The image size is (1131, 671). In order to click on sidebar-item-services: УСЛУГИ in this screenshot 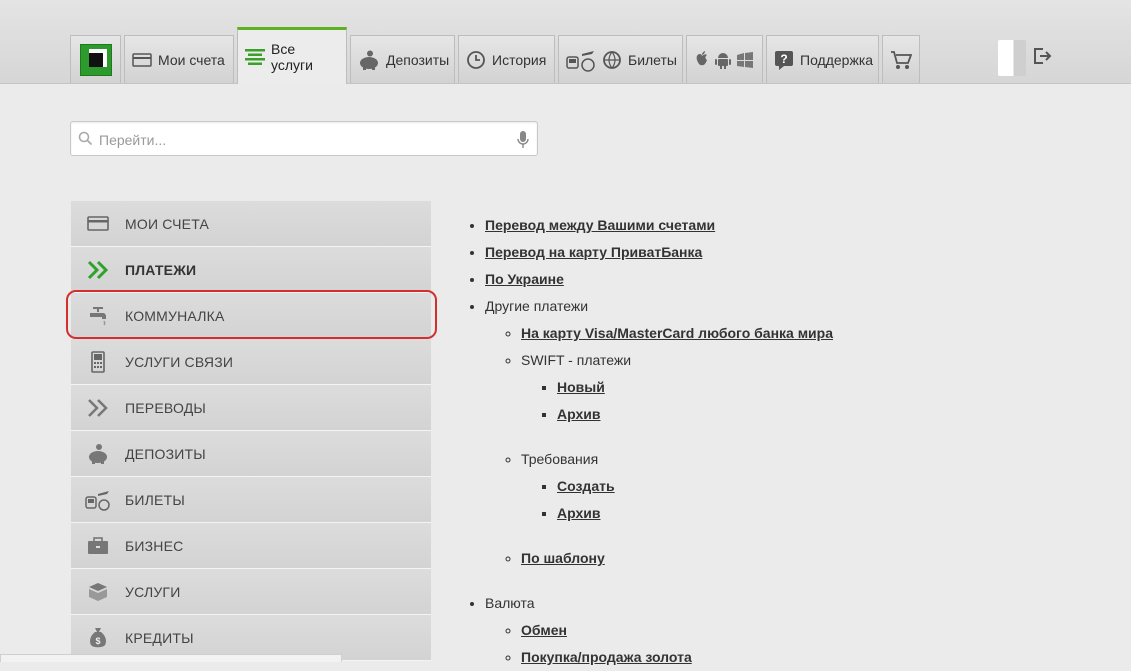, I will do `click(251, 592)`.